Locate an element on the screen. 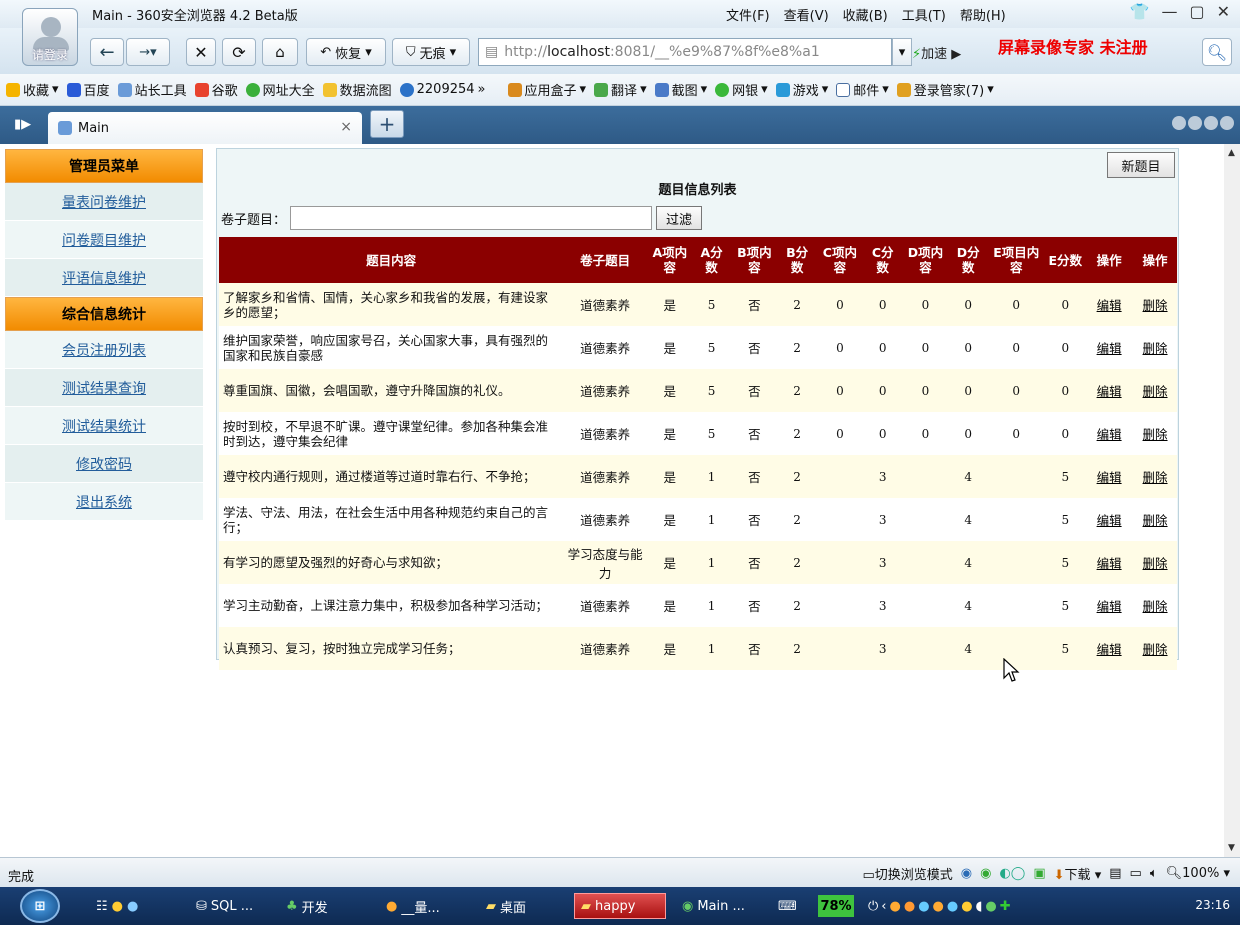 The height and width of the screenshot is (925, 1240). notrace-button: ⛉ 无痕 ▾ is located at coordinates (431, 52).